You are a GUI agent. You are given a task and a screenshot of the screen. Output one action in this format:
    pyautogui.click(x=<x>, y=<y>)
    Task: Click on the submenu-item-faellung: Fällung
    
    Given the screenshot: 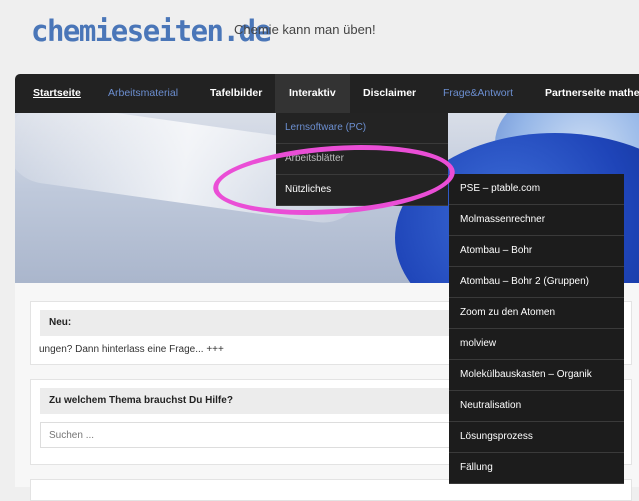 What is the action you would take?
    pyautogui.click(x=536, y=468)
    